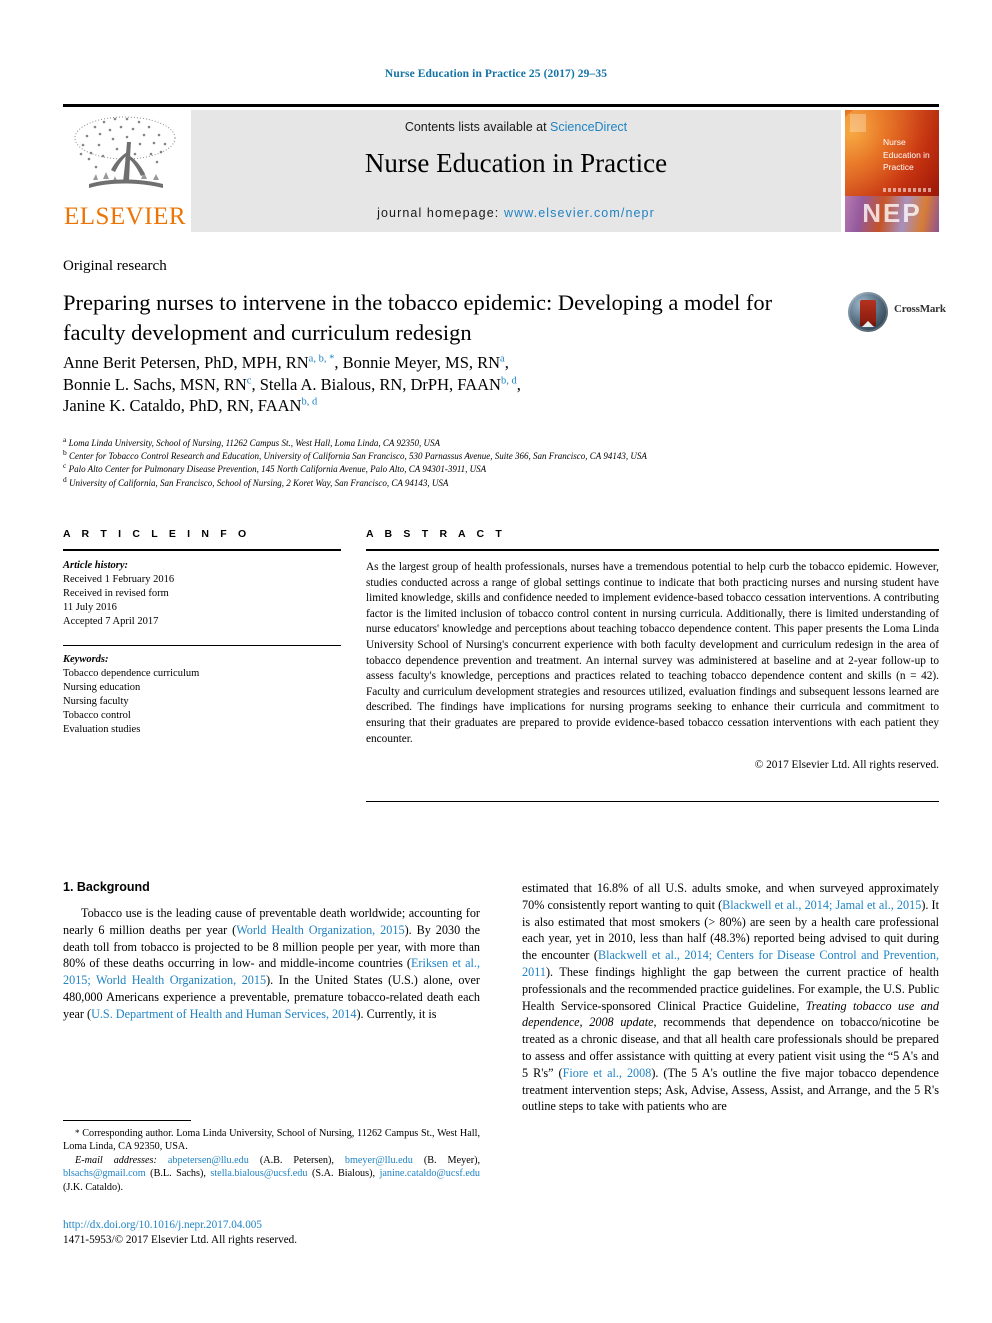 Image resolution: width=992 pixels, height=1323 pixels. Describe the element at coordinates (477, 127) in the screenshot. I see `contents-prefix: Contents lists available at` at that location.